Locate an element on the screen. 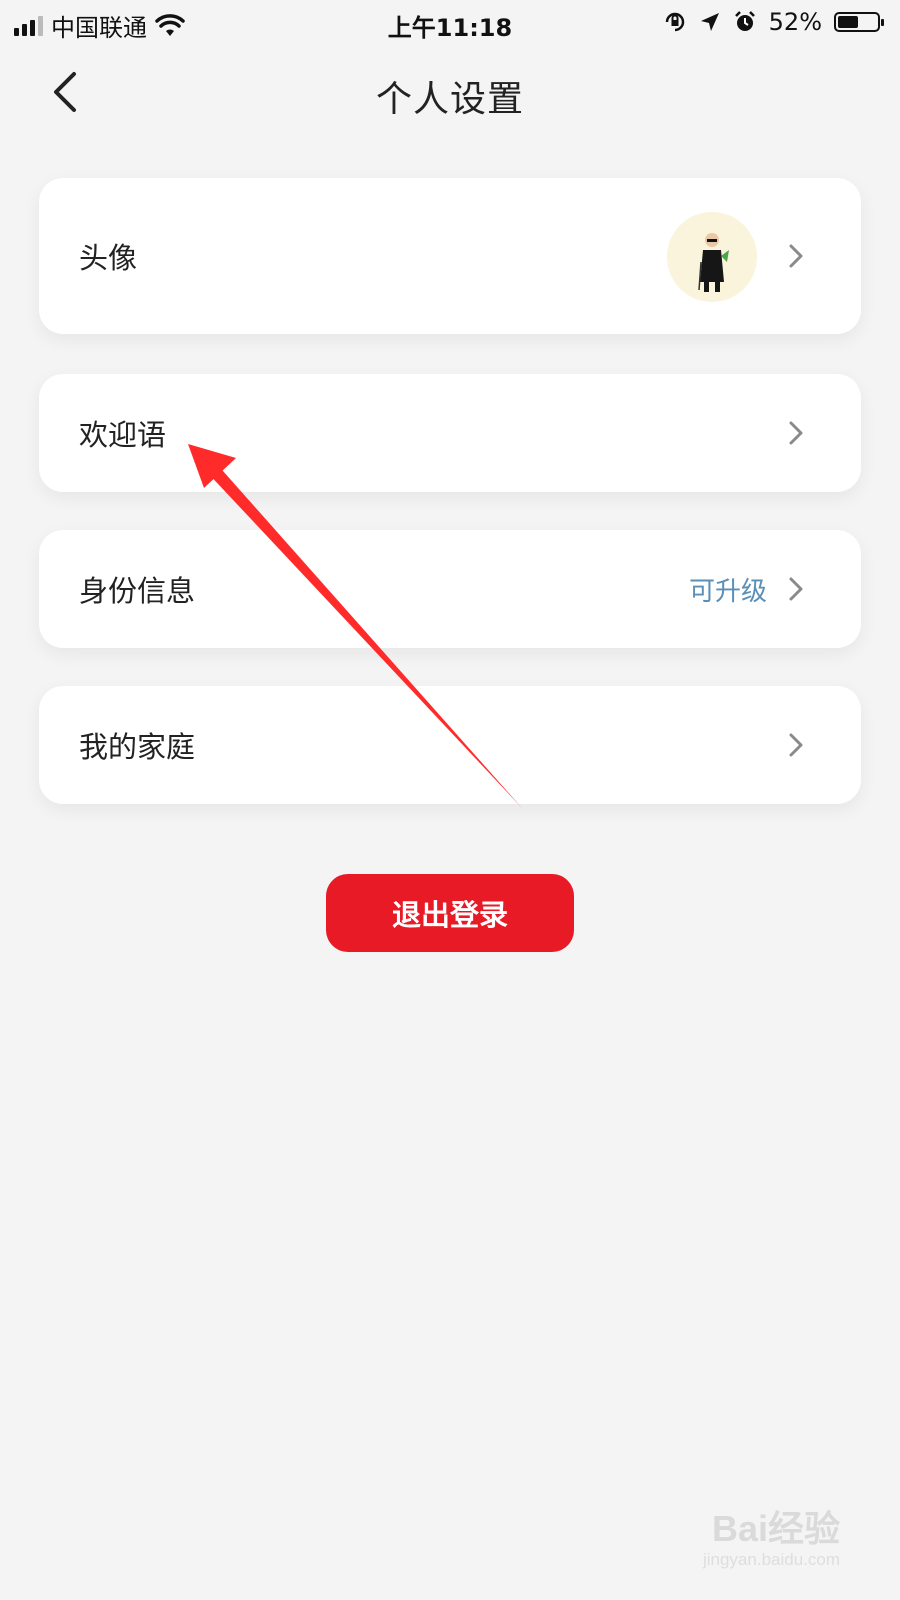 The height and width of the screenshot is (1600, 900). alarm-icon is located at coordinates (744, 21).